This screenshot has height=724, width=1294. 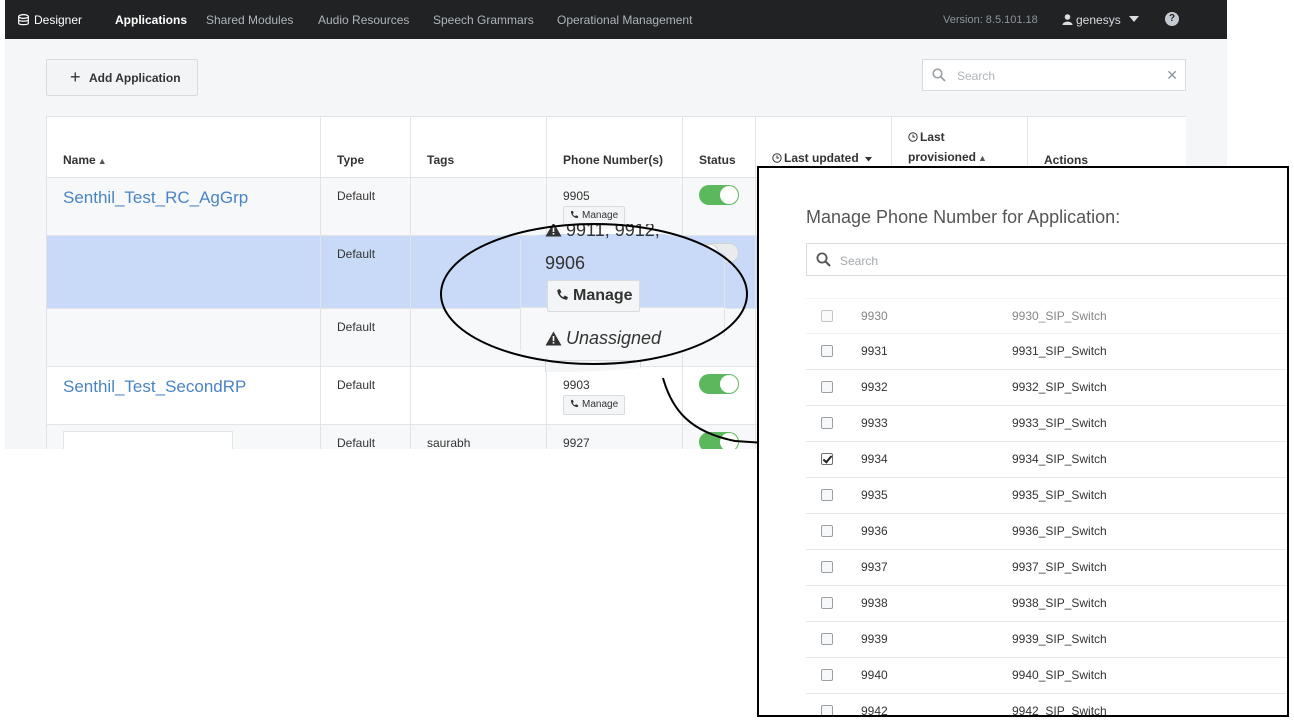 What do you see at coordinates (1059, 351) in the screenshot?
I see `phone-switch: 9931_SIP_Switch` at bounding box center [1059, 351].